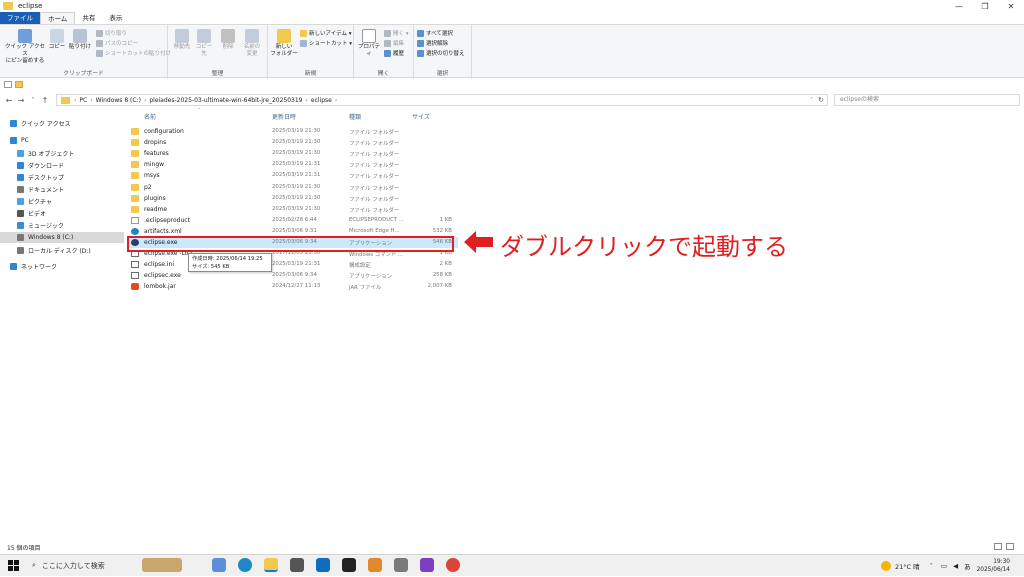 The width and height of the screenshot is (1024, 577). What do you see at coordinates (62, 237) in the screenshot?
I see `nav-item-drive-c: Windows 8 (C:)` at bounding box center [62, 237].